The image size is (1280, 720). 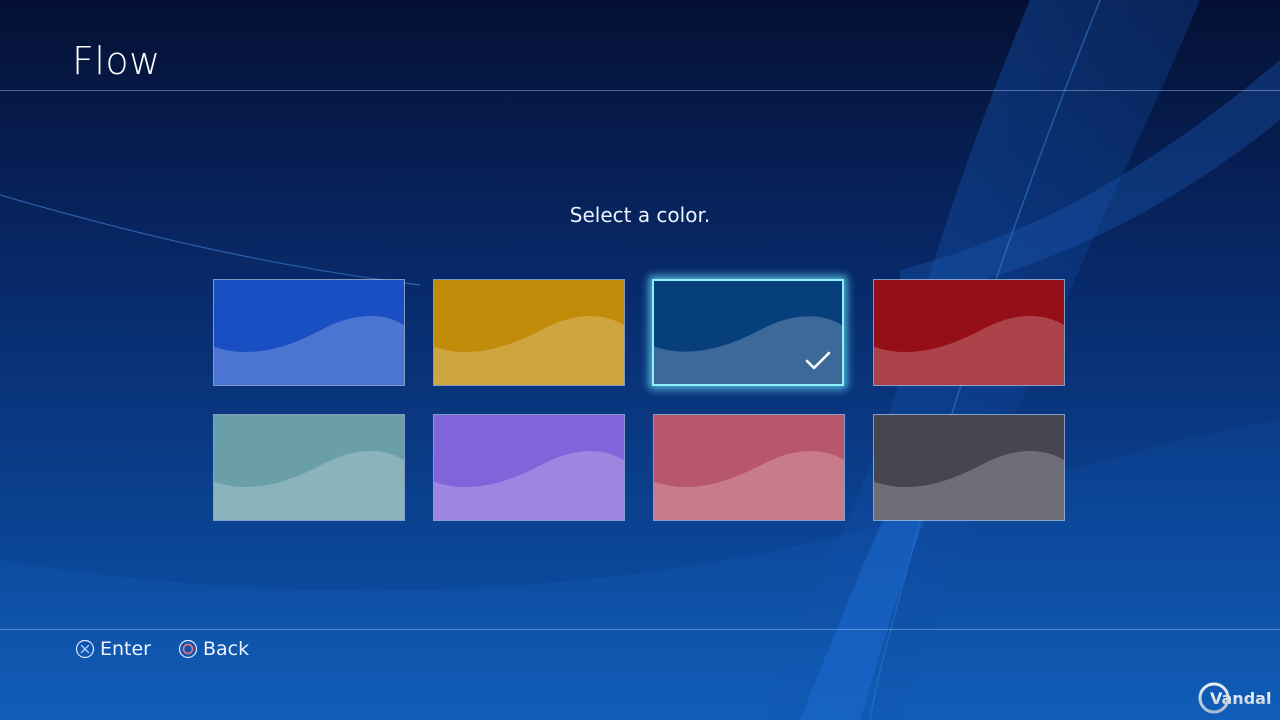 I want to click on color-swatch-blue, so click(x=309, y=332).